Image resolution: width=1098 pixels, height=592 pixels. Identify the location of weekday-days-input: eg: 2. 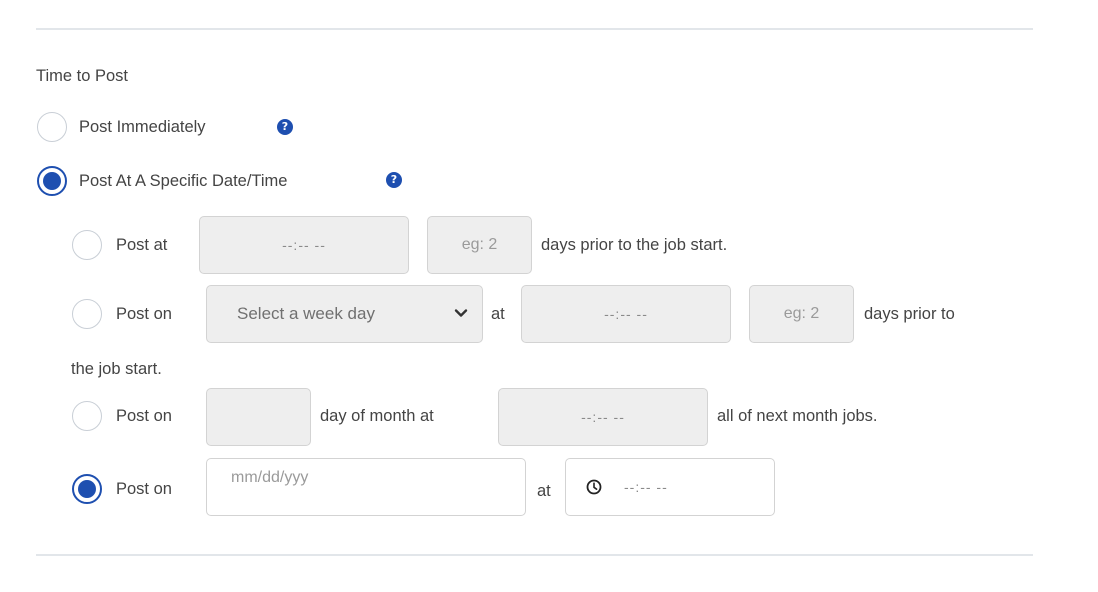
(801, 314).